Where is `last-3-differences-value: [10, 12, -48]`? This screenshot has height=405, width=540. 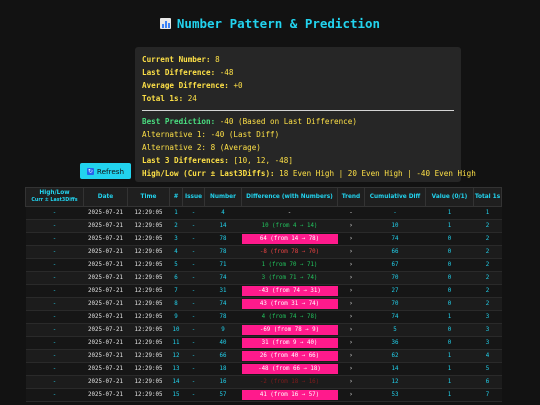
last-3-differences-value: [10, 12, -48] is located at coordinates (263, 160).